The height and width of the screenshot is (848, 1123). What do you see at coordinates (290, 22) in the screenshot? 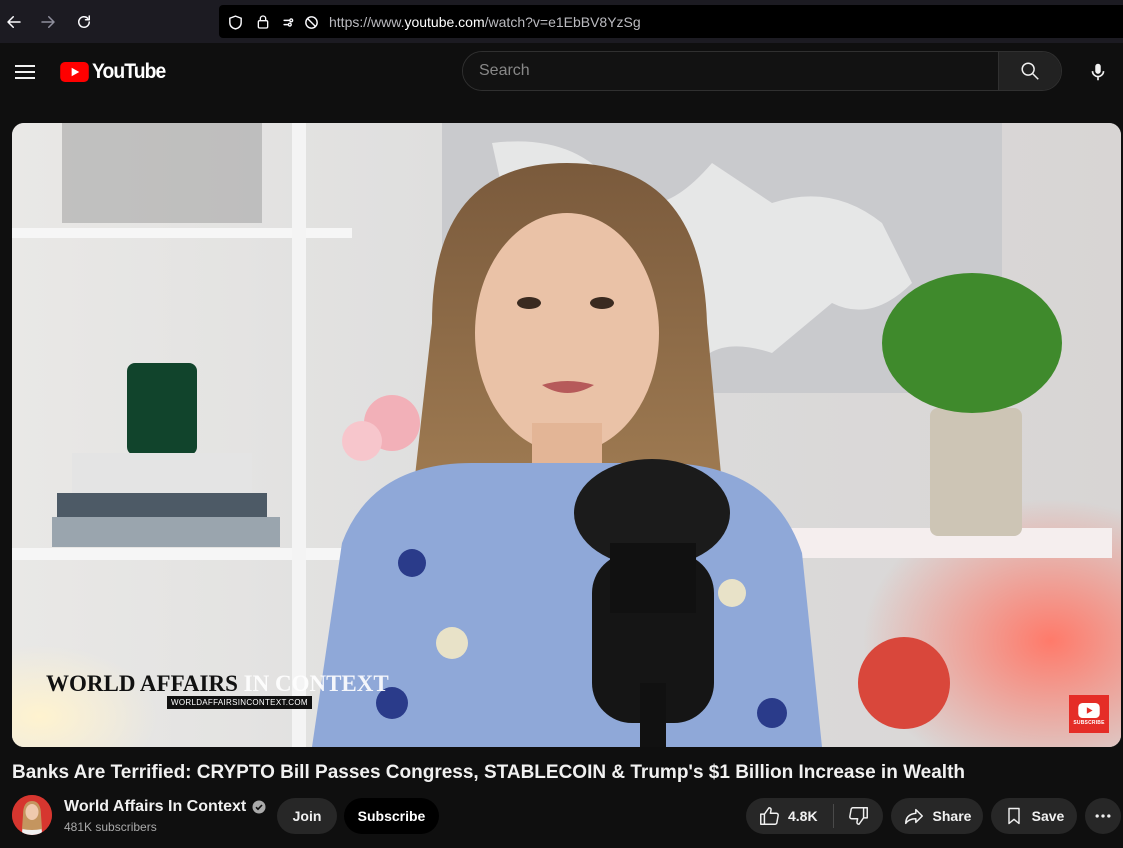
I see `permissions-icon` at bounding box center [290, 22].